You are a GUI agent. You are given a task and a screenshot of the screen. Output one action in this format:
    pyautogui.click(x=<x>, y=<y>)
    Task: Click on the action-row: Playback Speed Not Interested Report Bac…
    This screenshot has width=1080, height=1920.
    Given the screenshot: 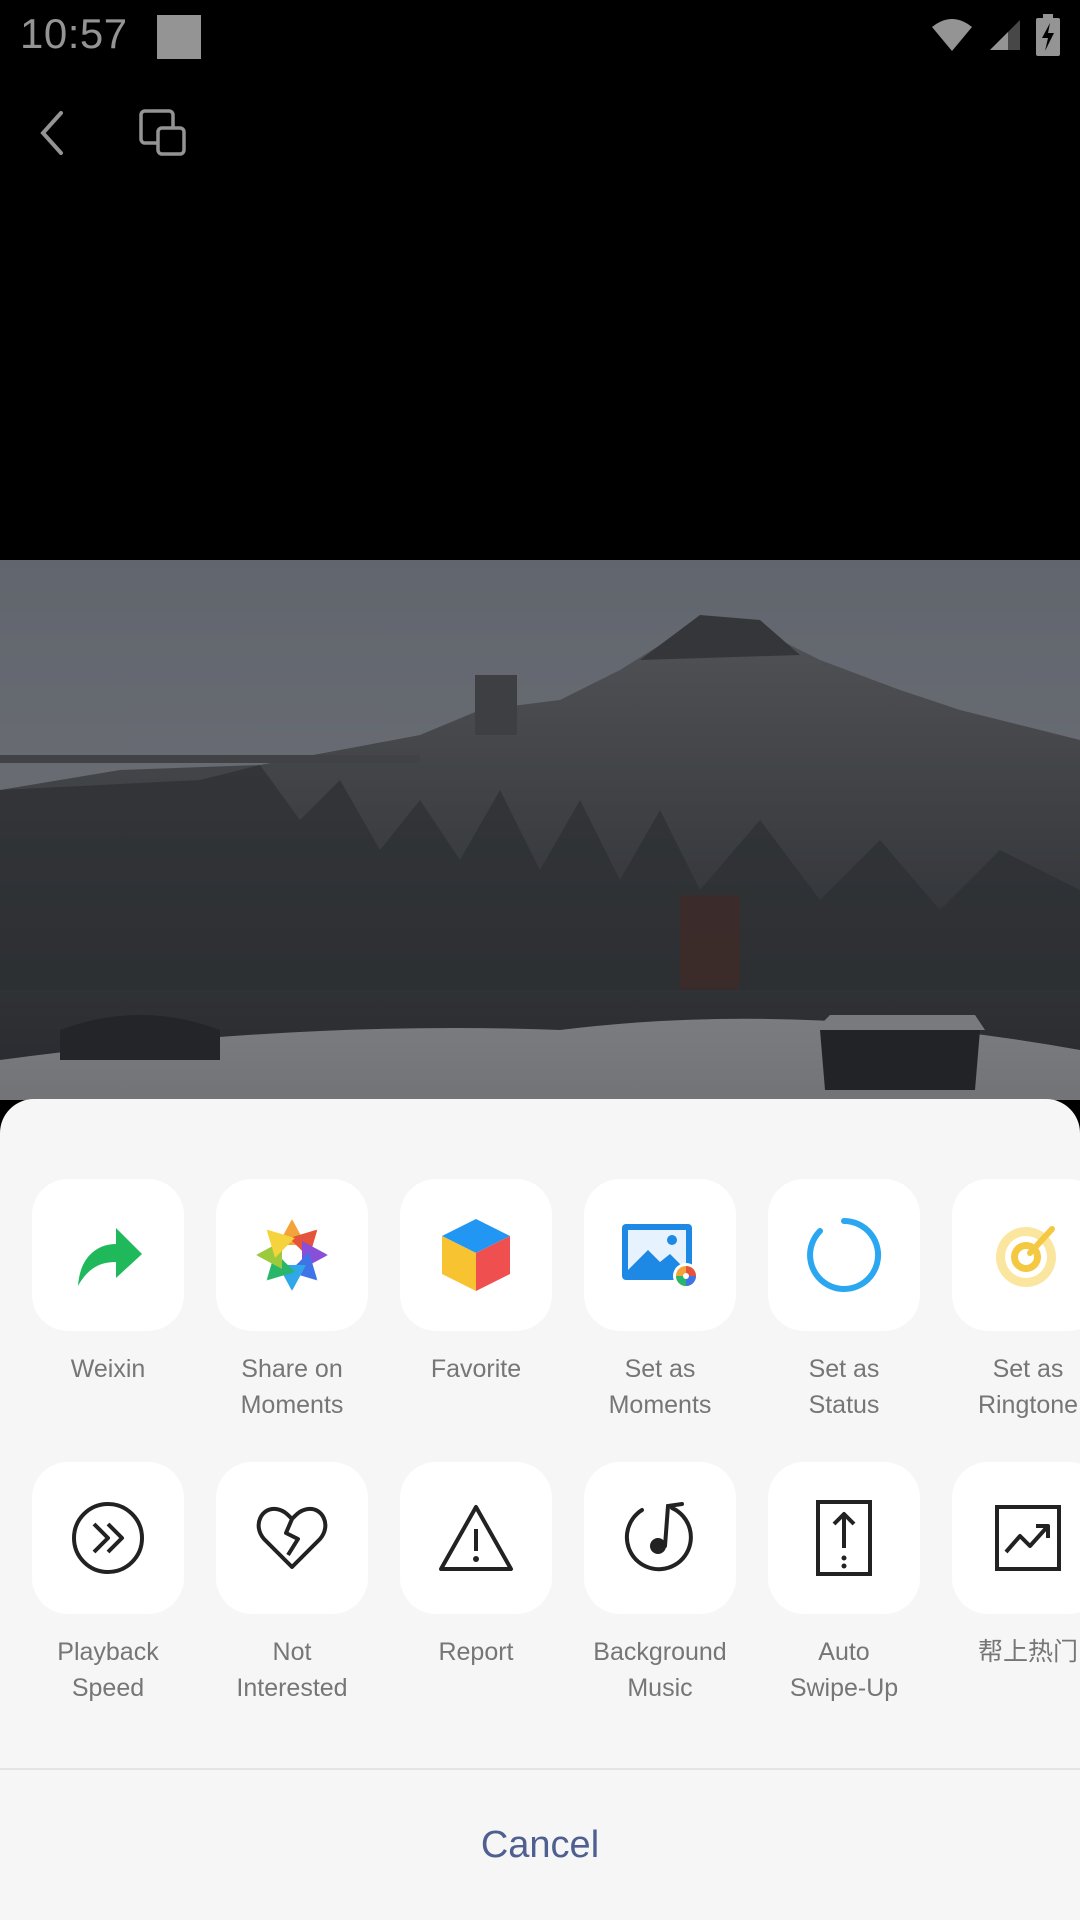 What is the action you would take?
    pyautogui.click(x=540, y=1592)
    